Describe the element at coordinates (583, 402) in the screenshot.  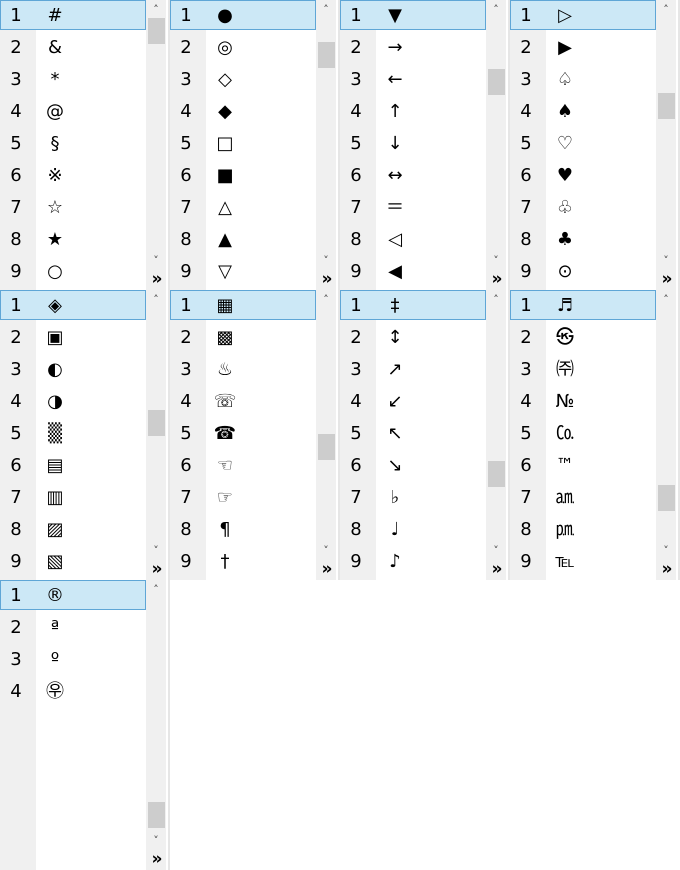
I see `candidate-row: 4 №` at that location.